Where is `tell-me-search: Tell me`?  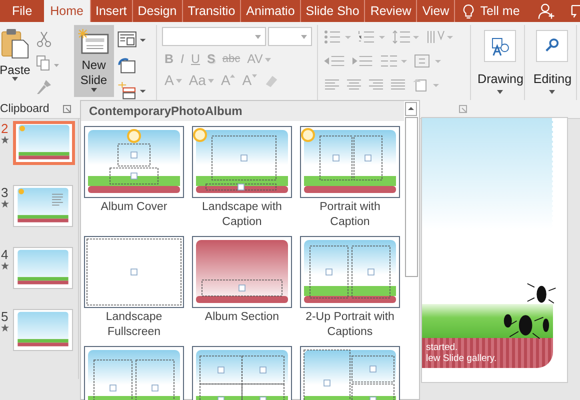 tell-me-search: Tell me is located at coordinates (491, 11).